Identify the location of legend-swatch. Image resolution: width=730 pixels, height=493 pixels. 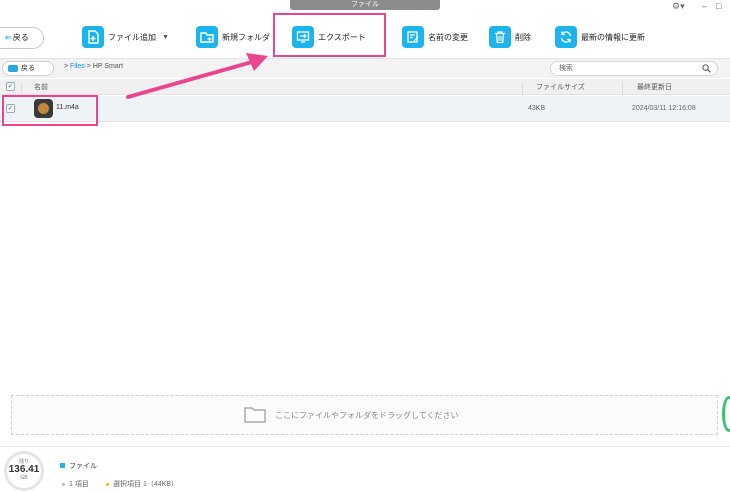
(62, 465).